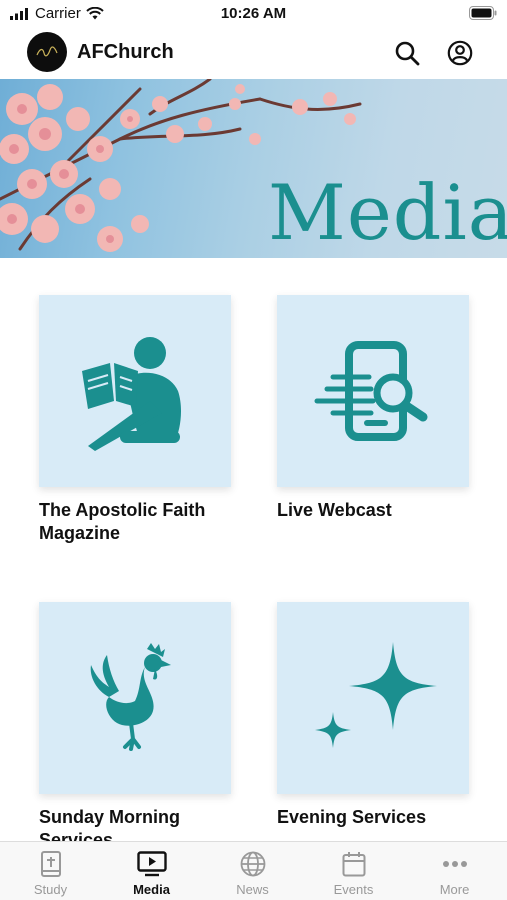  I want to click on card-label: Evening Services, so click(352, 817).